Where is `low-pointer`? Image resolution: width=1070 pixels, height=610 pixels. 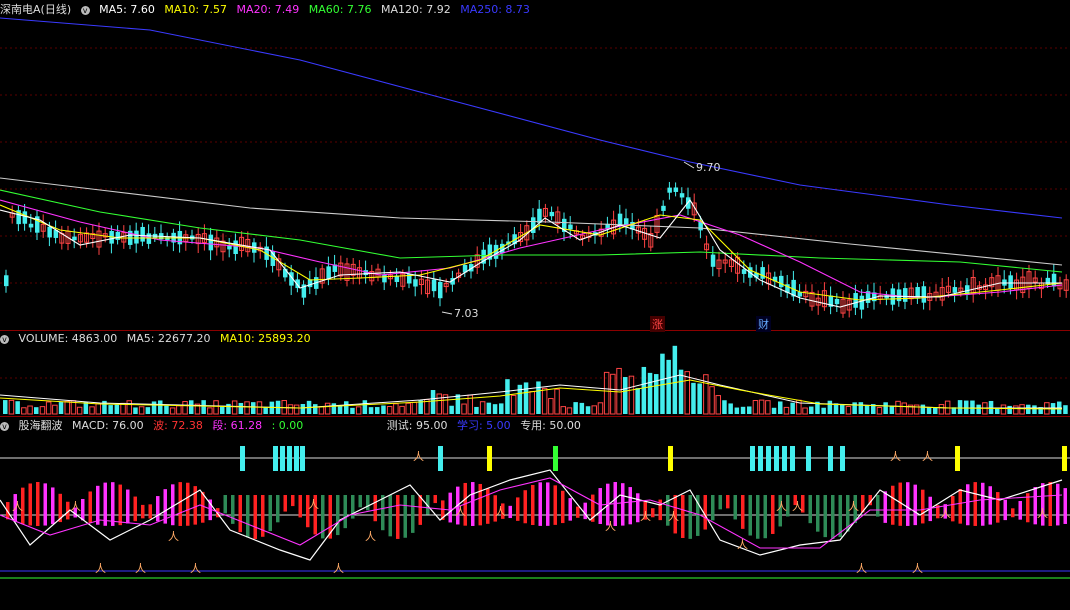 low-pointer is located at coordinates (447, 313).